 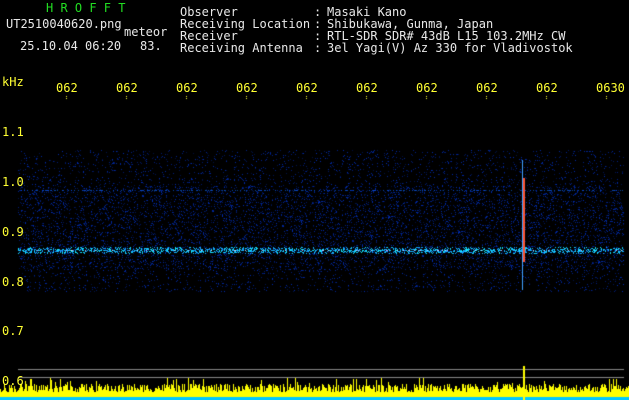 I want to click on field-antenna-label: Receiving Antenna, so click(x=241, y=48).